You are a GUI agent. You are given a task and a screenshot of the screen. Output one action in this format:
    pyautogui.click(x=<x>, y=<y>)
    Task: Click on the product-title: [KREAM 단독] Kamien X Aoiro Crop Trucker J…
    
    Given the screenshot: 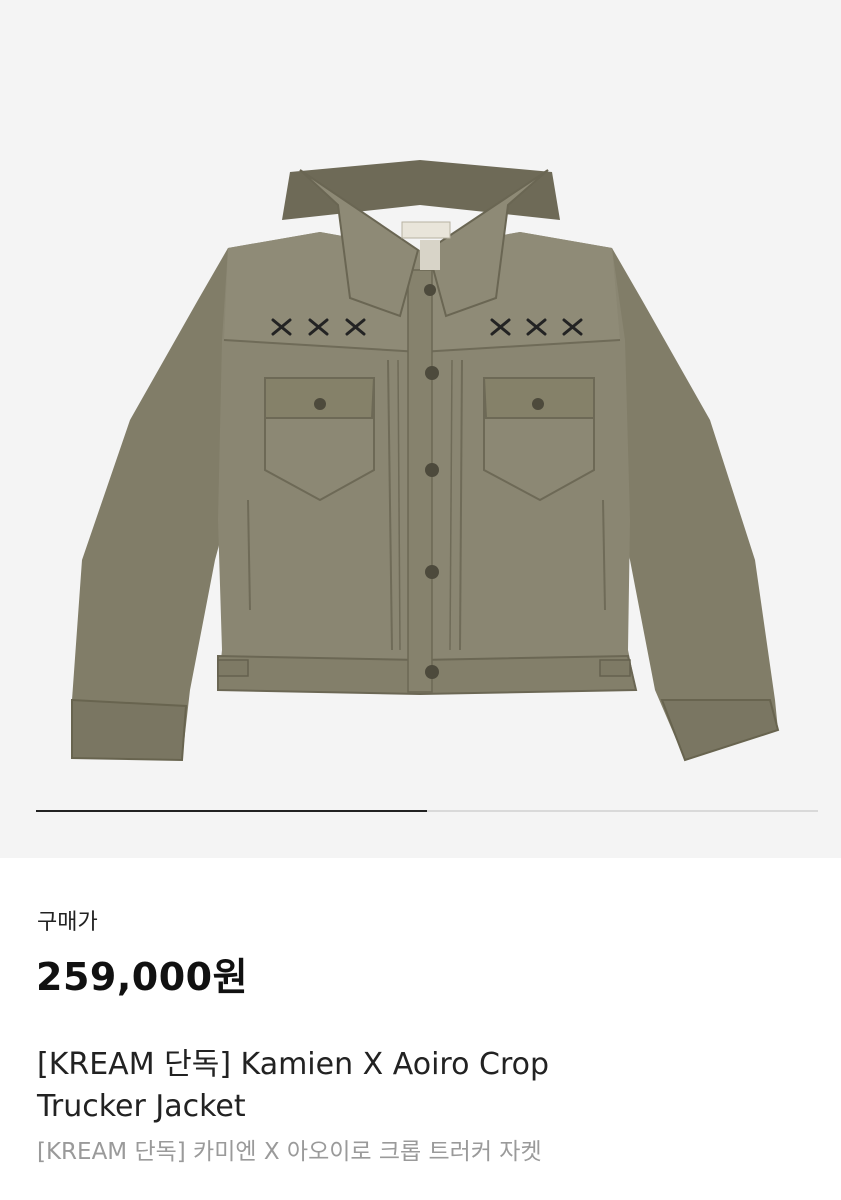 What is the action you would take?
    pyautogui.click(x=293, y=1085)
    